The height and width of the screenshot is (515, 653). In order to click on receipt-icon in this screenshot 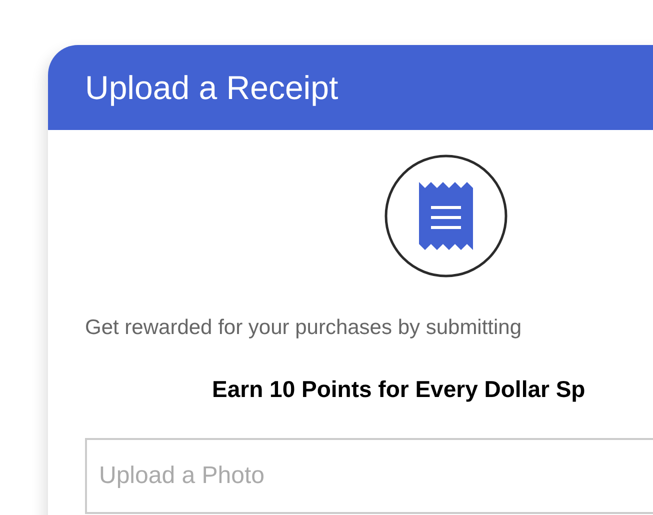, I will do `click(446, 216)`.